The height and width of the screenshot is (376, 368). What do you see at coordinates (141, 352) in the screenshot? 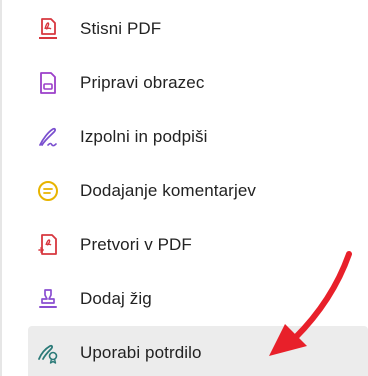
I see `menu-item-label: Uporabi potrdilo` at bounding box center [141, 352].